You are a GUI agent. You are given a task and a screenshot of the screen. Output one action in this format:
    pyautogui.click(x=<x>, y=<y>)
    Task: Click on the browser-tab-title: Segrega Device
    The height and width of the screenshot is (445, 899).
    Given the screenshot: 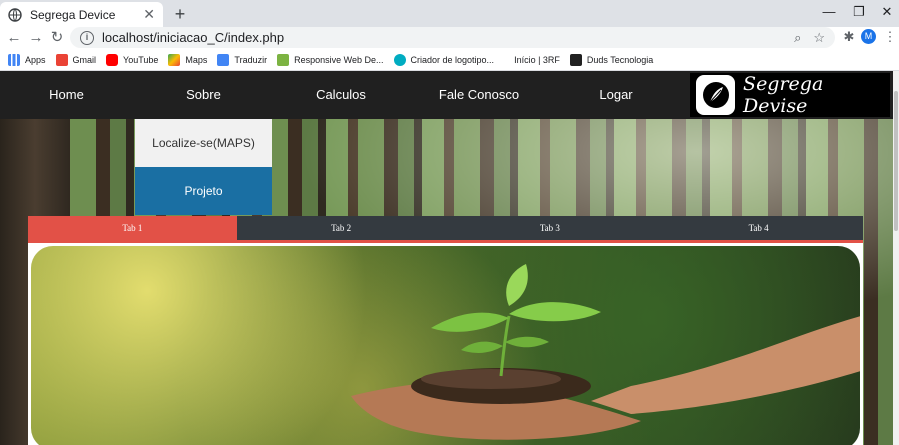 What is the action you would take?
    pyautogui.click(x=73, y=14)
    